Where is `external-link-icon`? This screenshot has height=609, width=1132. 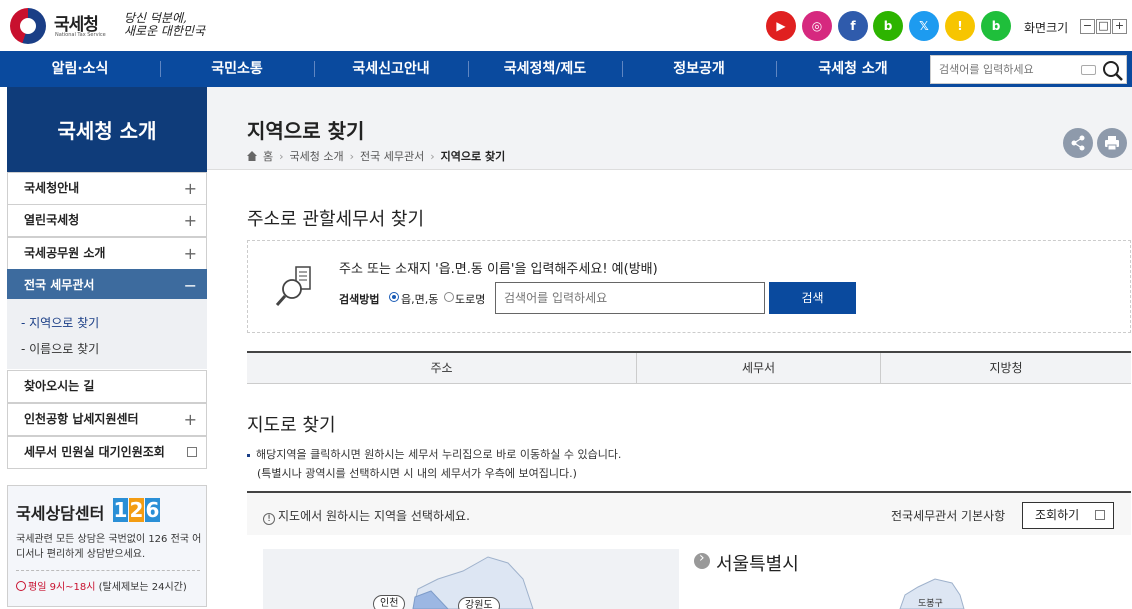 external-link-icon is located at coordinates (192, 452).